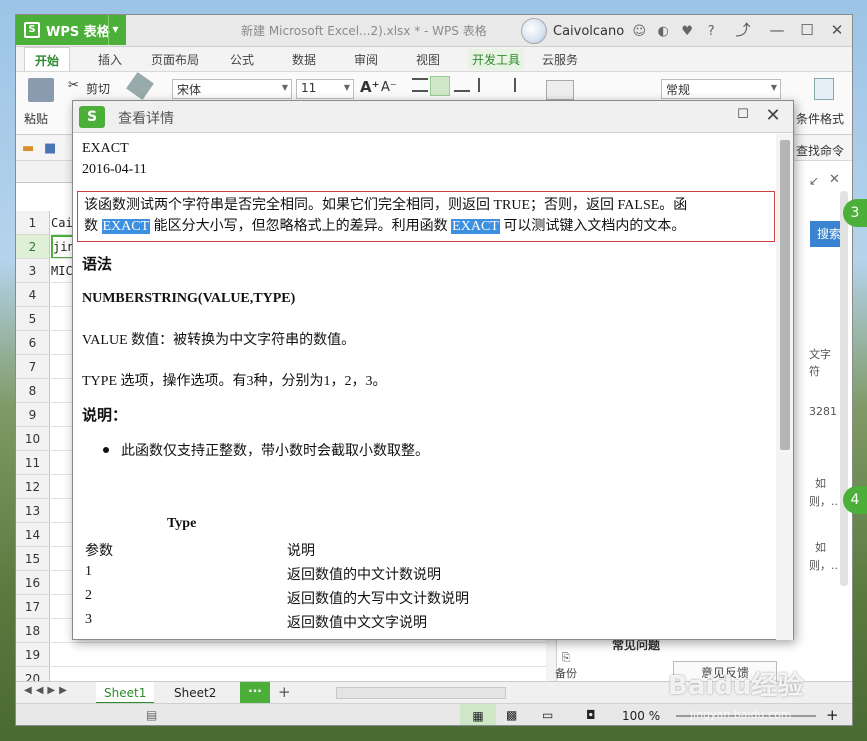 This screenshot has height=741, width=867. I want to click on horizontal-scrollbar, so click(421, 693).